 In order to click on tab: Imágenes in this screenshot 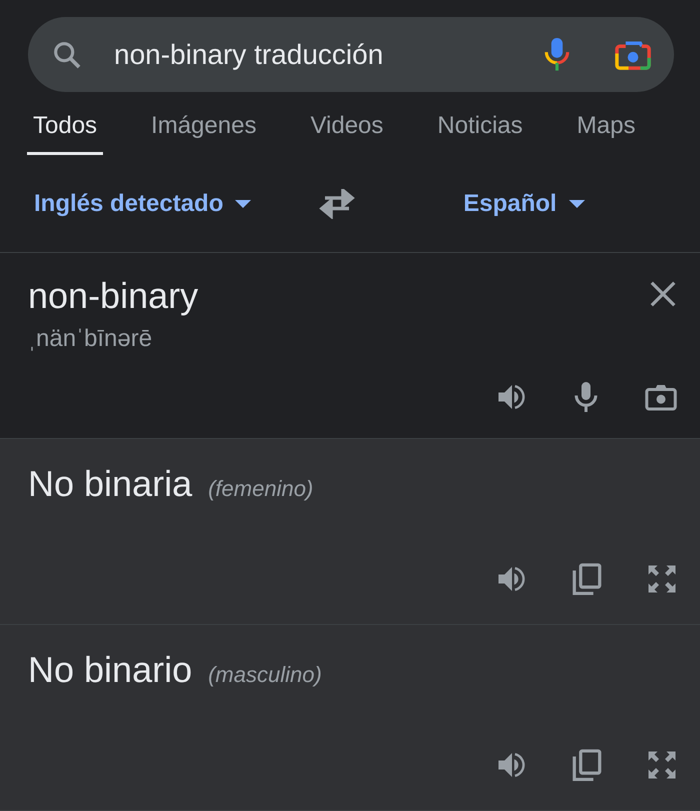, I will do `click(203, 133)`.